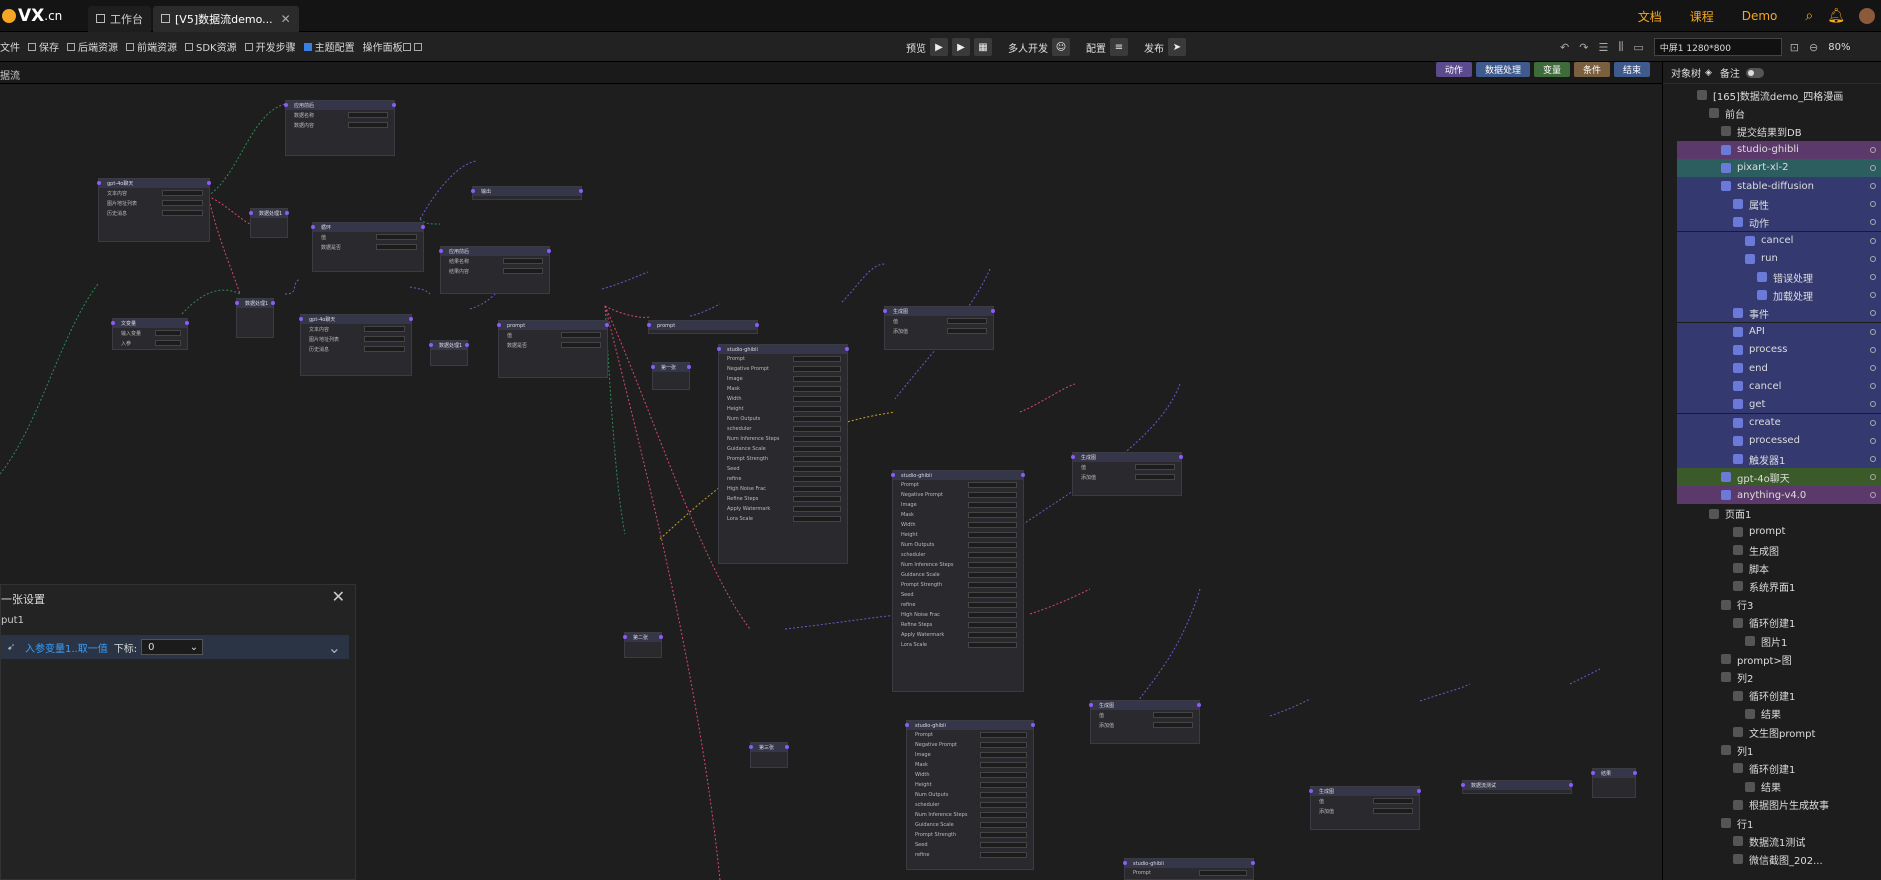  What do you see at coordinates (1779, 222) in the screenshot?
I see `tree-item: 动作` at bounding box center [1779, 222].